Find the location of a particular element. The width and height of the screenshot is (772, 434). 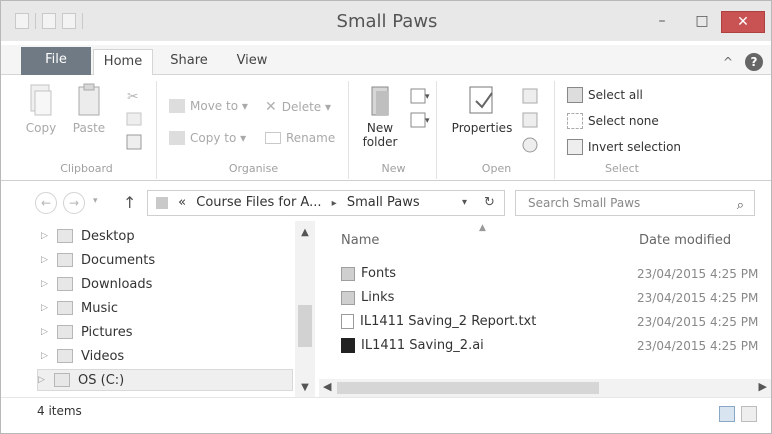

copy-button: Copy is located at coordinates (41, 109).